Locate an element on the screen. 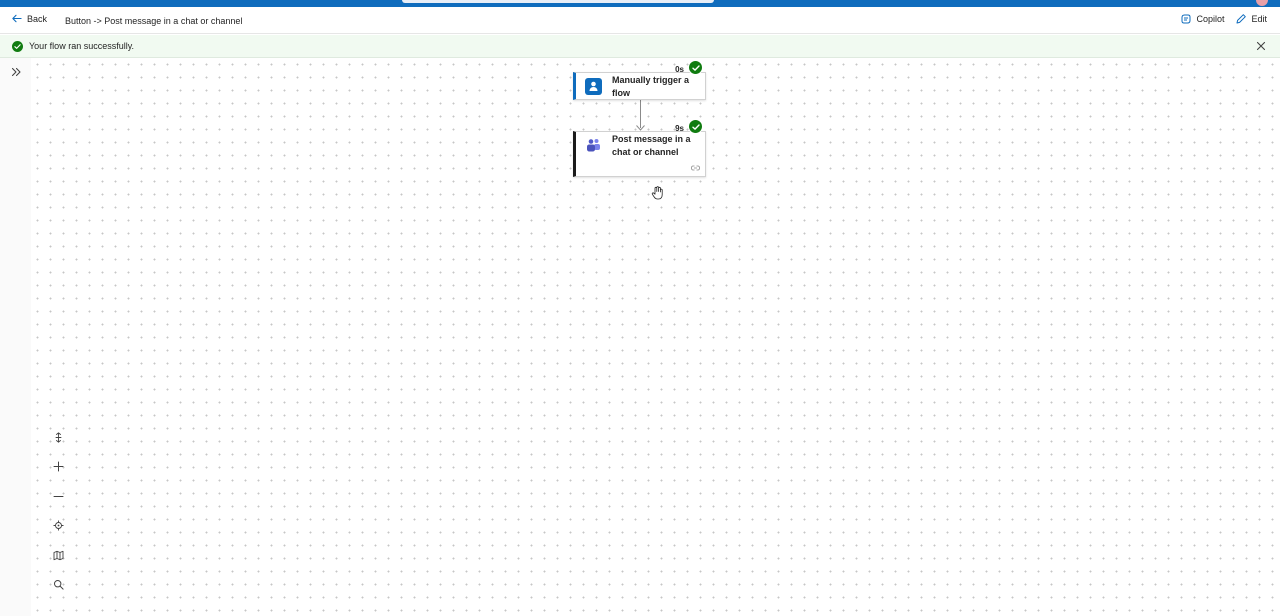 This screenshot has height=616, width=1280. address-bar-fragment is located at coordinates (558, 1).